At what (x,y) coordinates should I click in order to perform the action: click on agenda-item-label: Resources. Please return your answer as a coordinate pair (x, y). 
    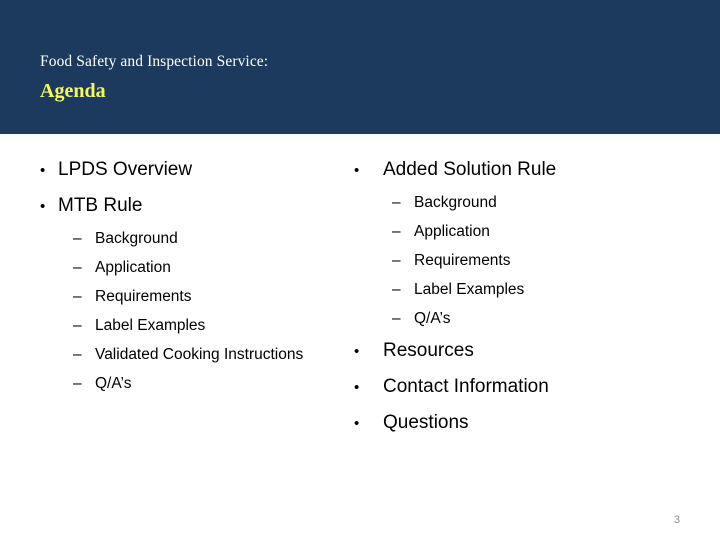
    Looking at the image, I should click on (428, 350).